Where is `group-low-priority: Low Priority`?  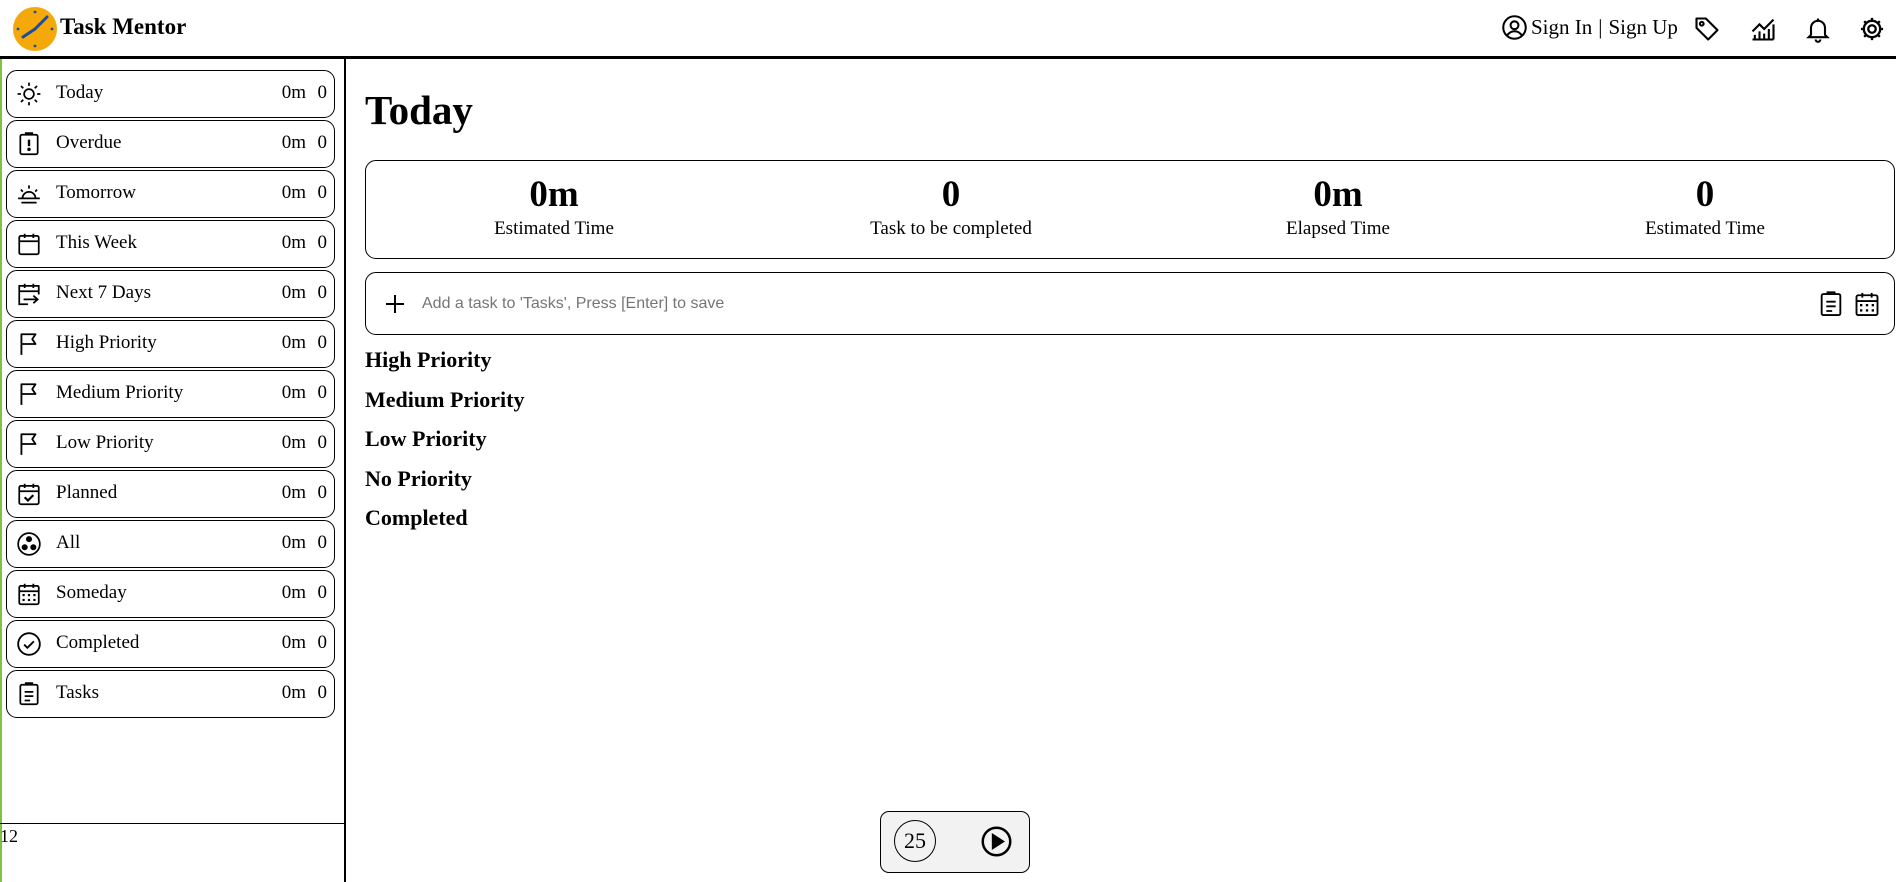 group-low-priority: Low Priority is located at coordinates (426, 439).